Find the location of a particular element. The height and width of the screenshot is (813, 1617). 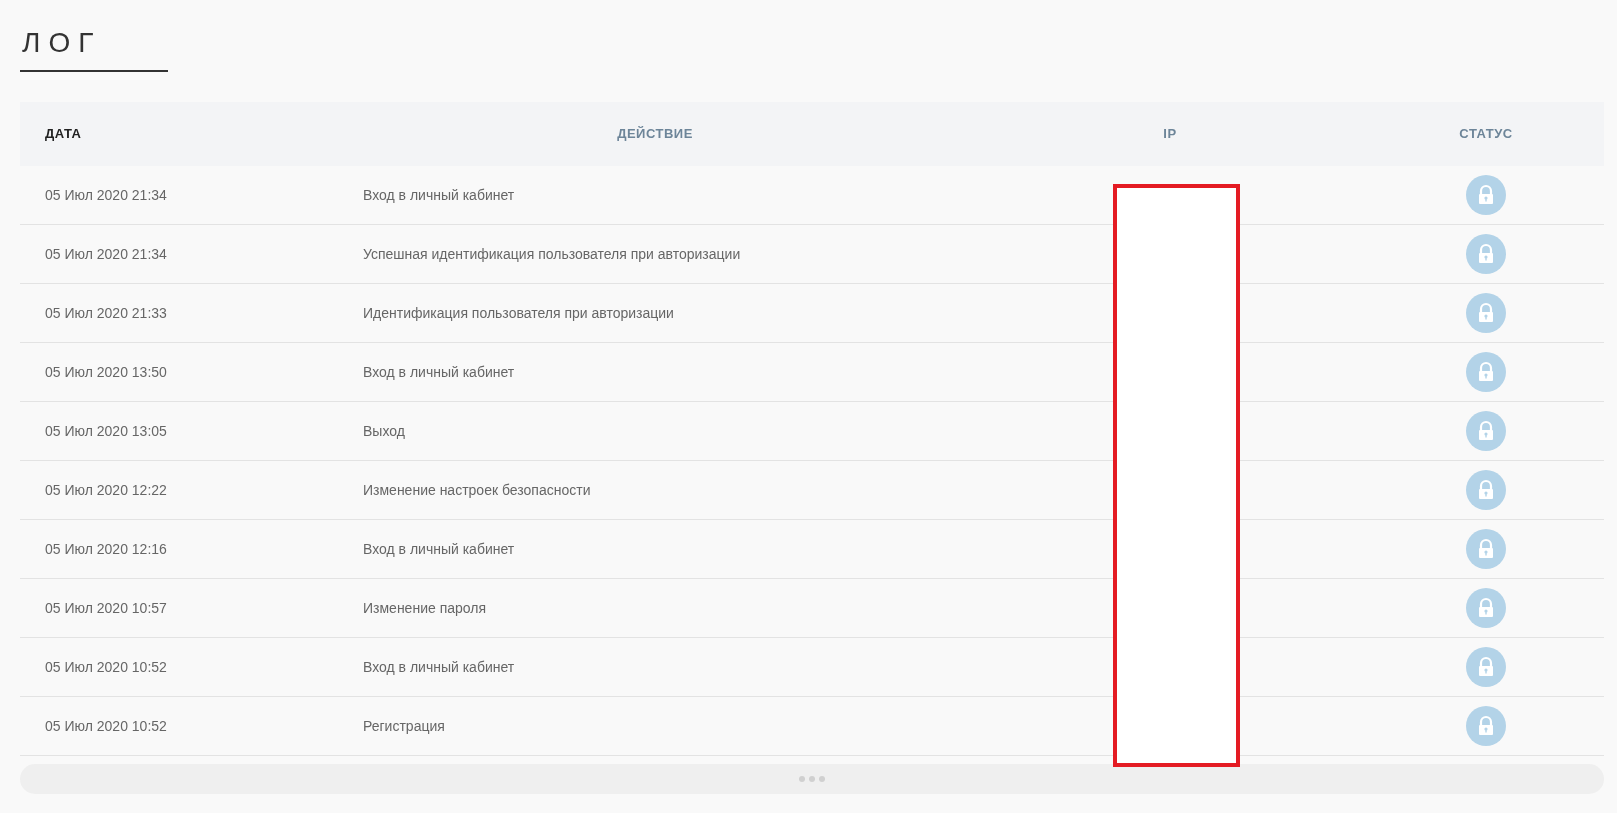

date-cell-text: 05 Июл 2020 21:33 is located at coordinates (106, 313).